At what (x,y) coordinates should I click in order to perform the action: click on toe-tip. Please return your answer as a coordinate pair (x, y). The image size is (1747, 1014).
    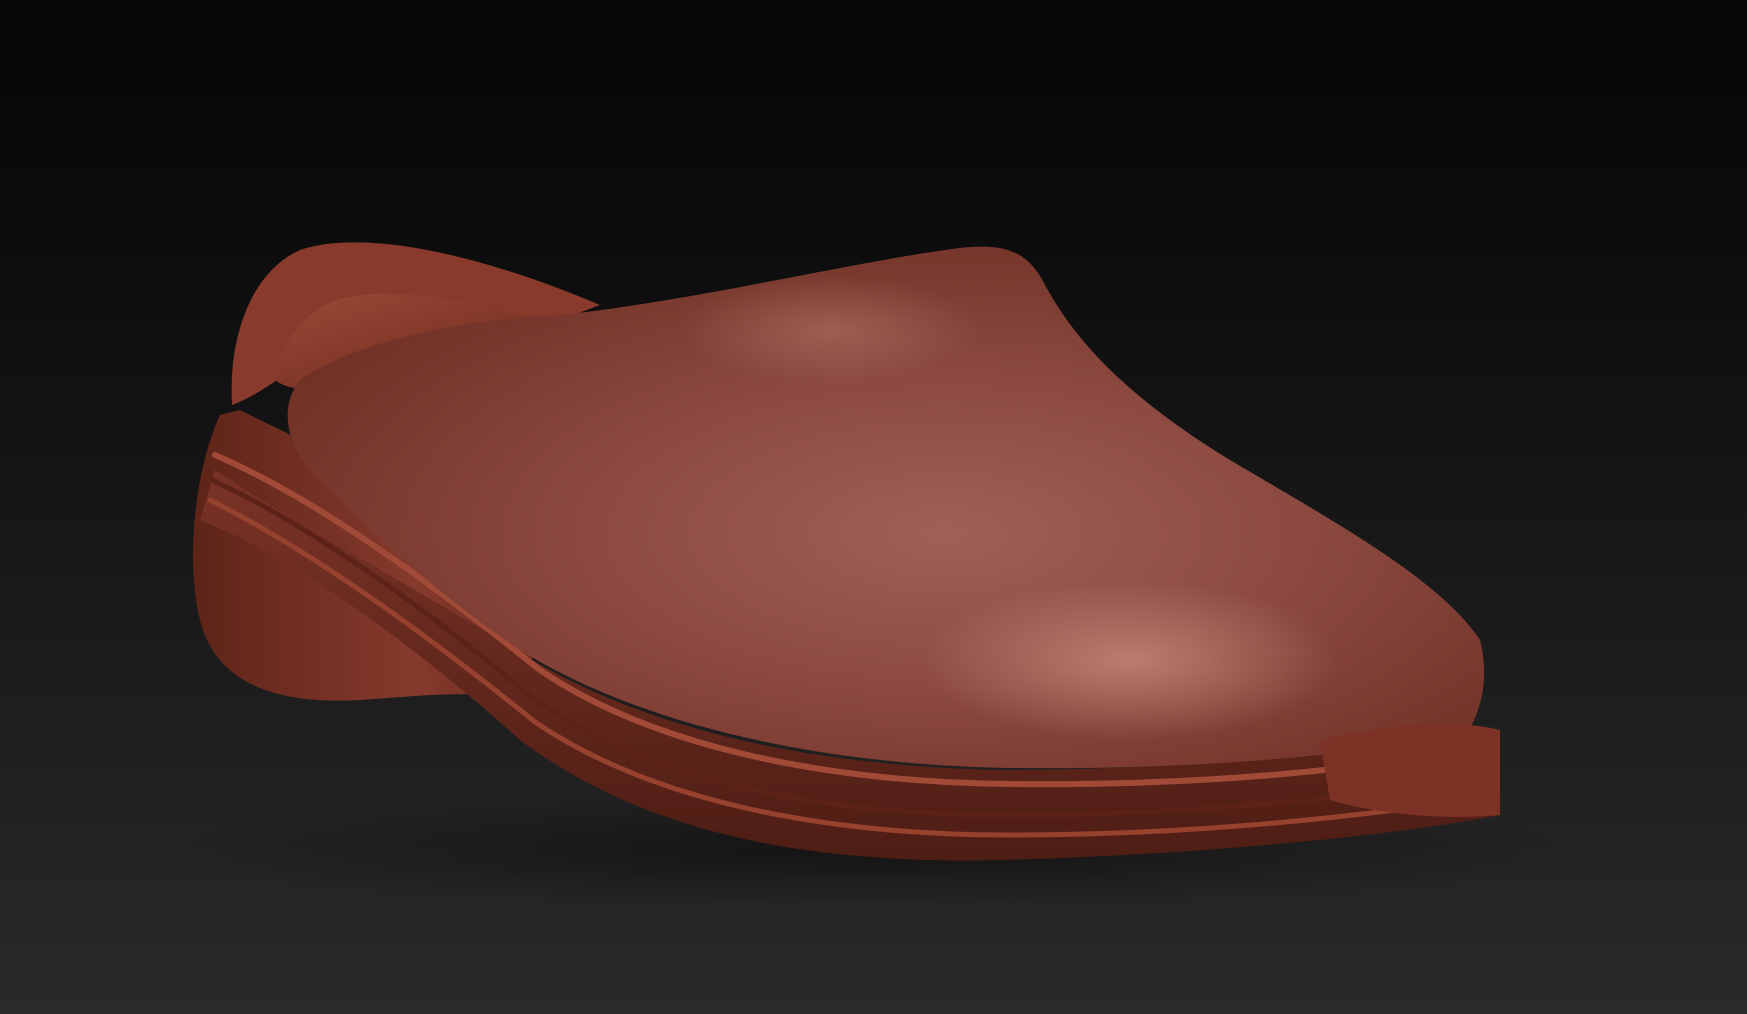
    Looking at the image, I should click on (1410, 770).